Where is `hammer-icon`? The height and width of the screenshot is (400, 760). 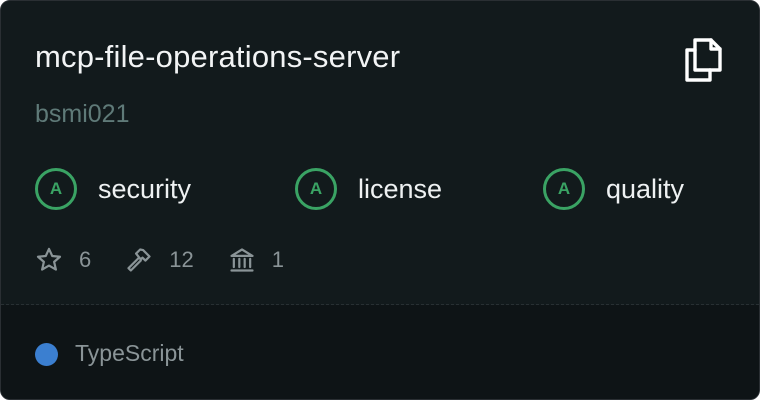 hammer-icon is located at coordinates (139, 260).